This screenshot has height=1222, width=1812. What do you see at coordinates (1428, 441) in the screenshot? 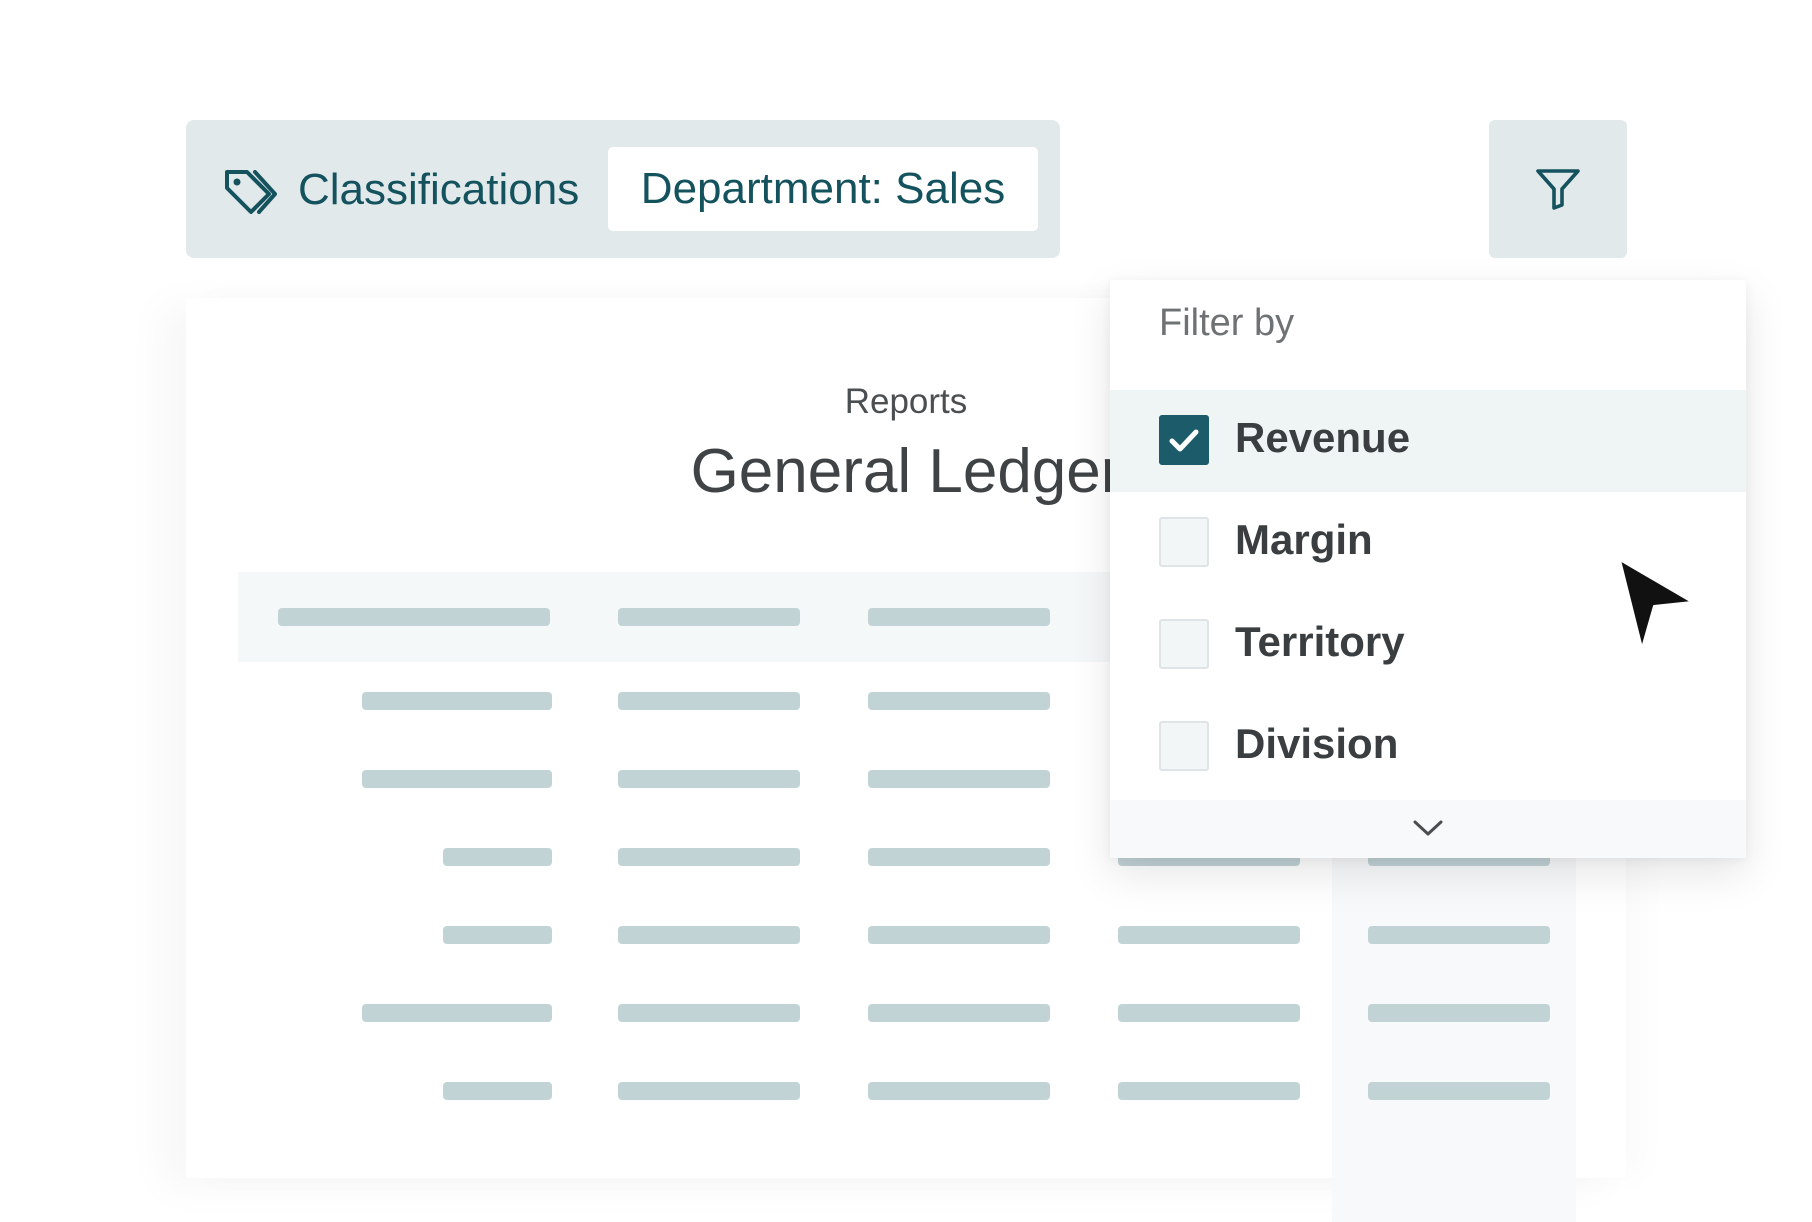
I see `filter-option-revenue: Revenue` at bounding box center [1428, 441].